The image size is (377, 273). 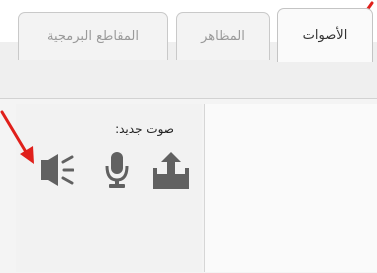 I want to click on microphone-icon, so click(x=117, y=170).